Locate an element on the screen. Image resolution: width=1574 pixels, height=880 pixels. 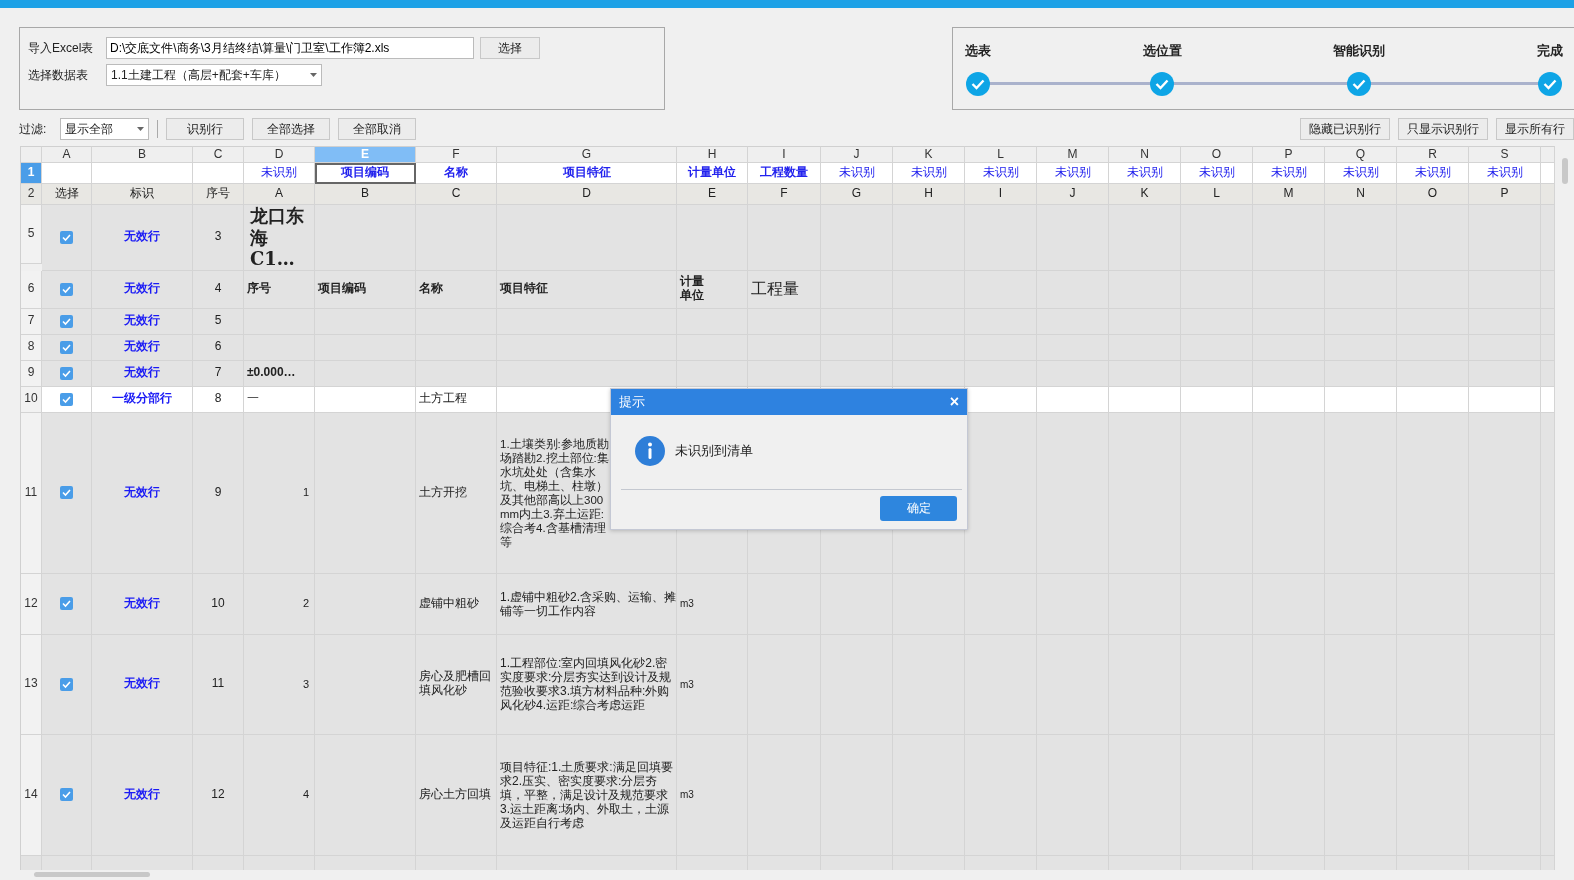
row-type-label: 一级分部行 is located at coordinates (142, 399).